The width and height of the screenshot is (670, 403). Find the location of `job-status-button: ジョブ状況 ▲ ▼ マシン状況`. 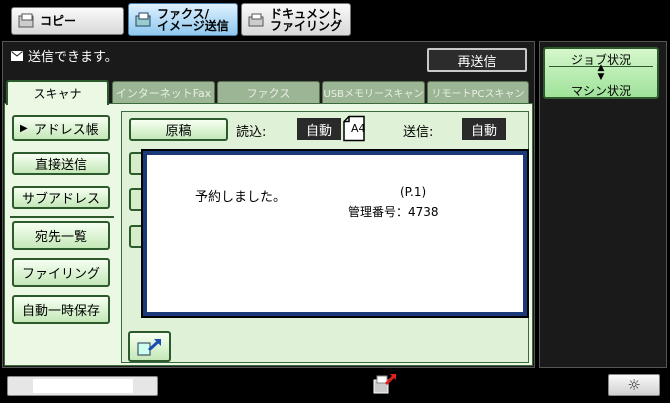

job-status-button: ジョブ状況 ▲ ▼ マシン状況 is located at coordinates (601, 73).